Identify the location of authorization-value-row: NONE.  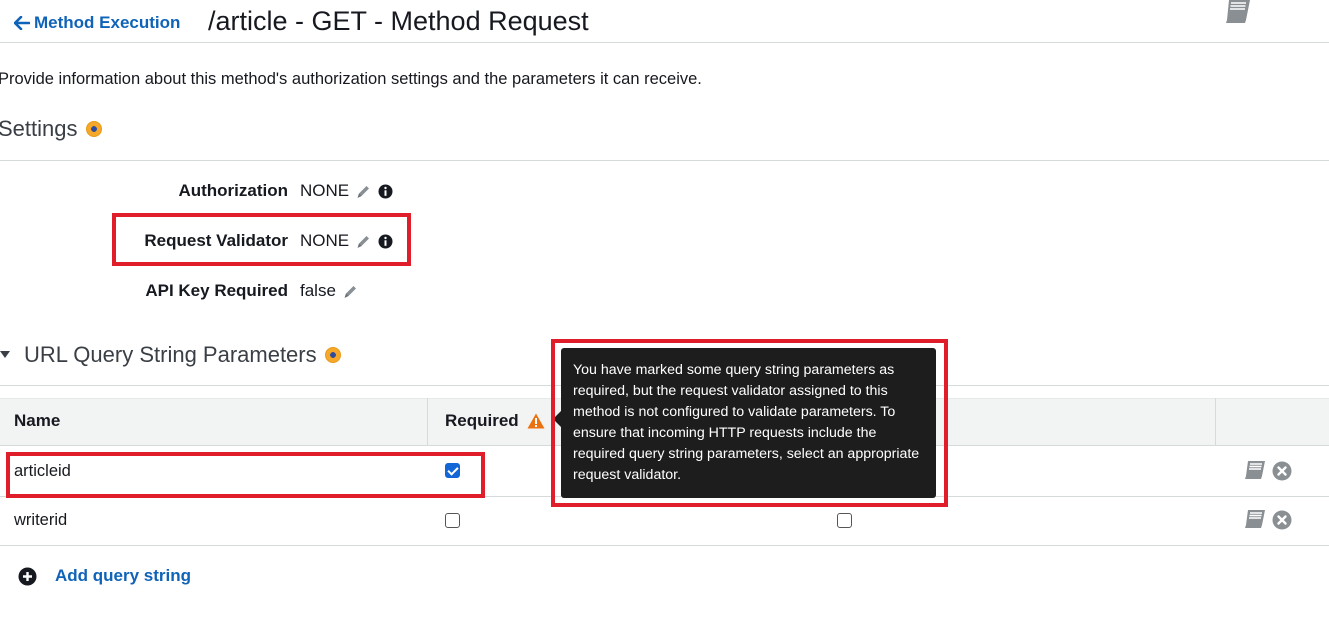
(346, 191).